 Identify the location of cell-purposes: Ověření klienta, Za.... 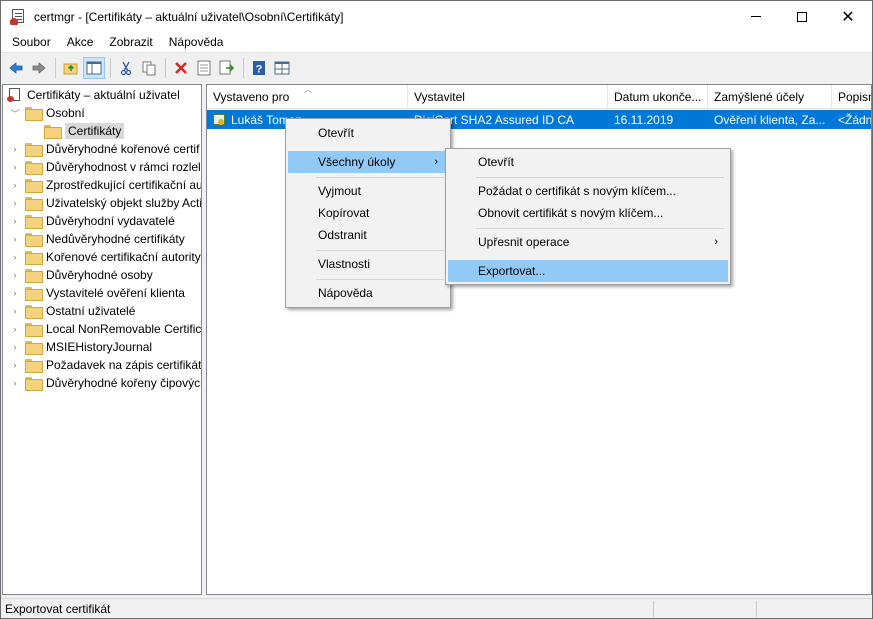
(770, 119).